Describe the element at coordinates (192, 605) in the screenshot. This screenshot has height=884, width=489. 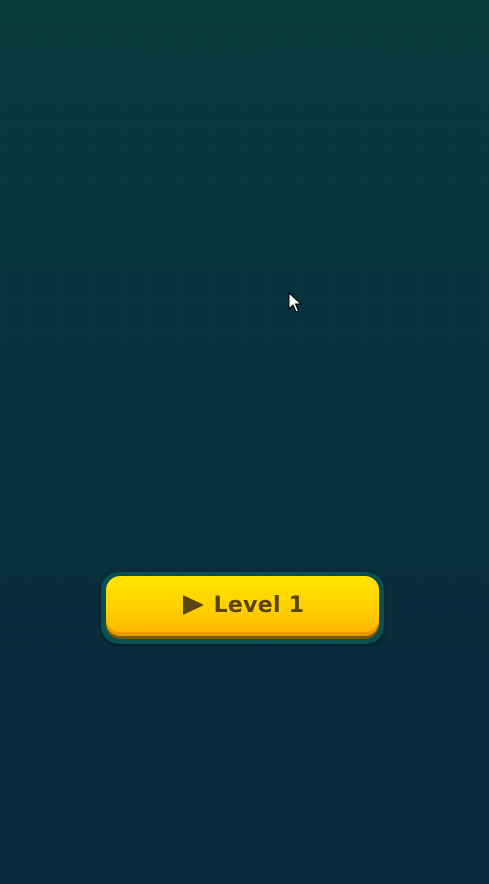
I see `play-icon` at that location.